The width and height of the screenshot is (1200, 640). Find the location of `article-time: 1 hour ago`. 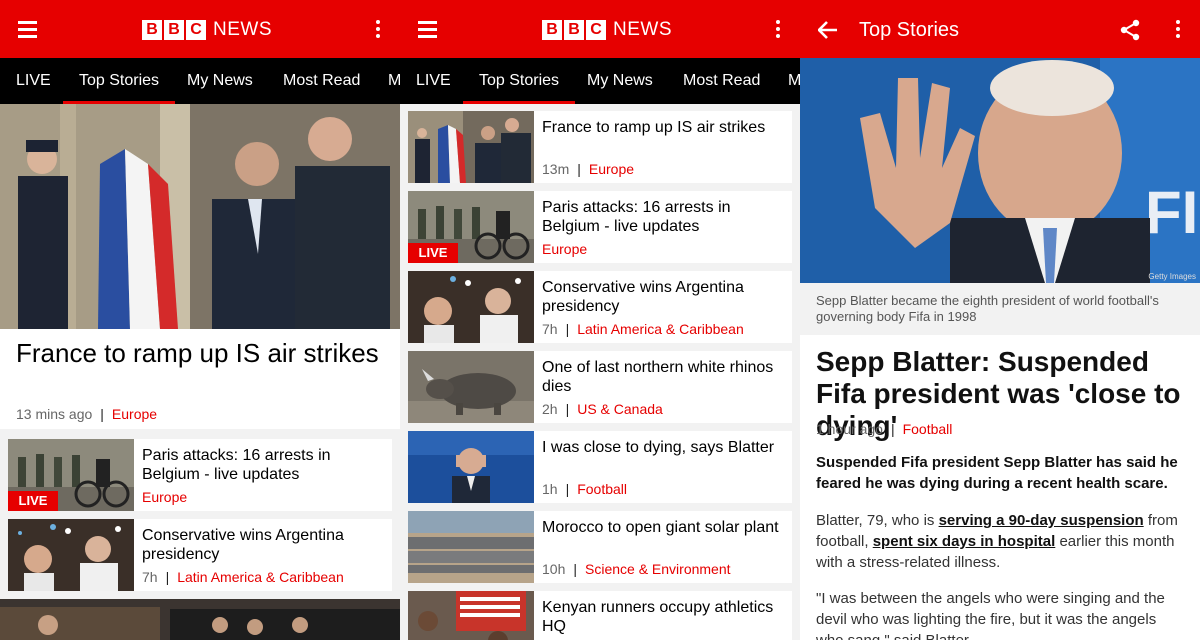

article-time: 1 hour ago is located at coordinates (849, 429).